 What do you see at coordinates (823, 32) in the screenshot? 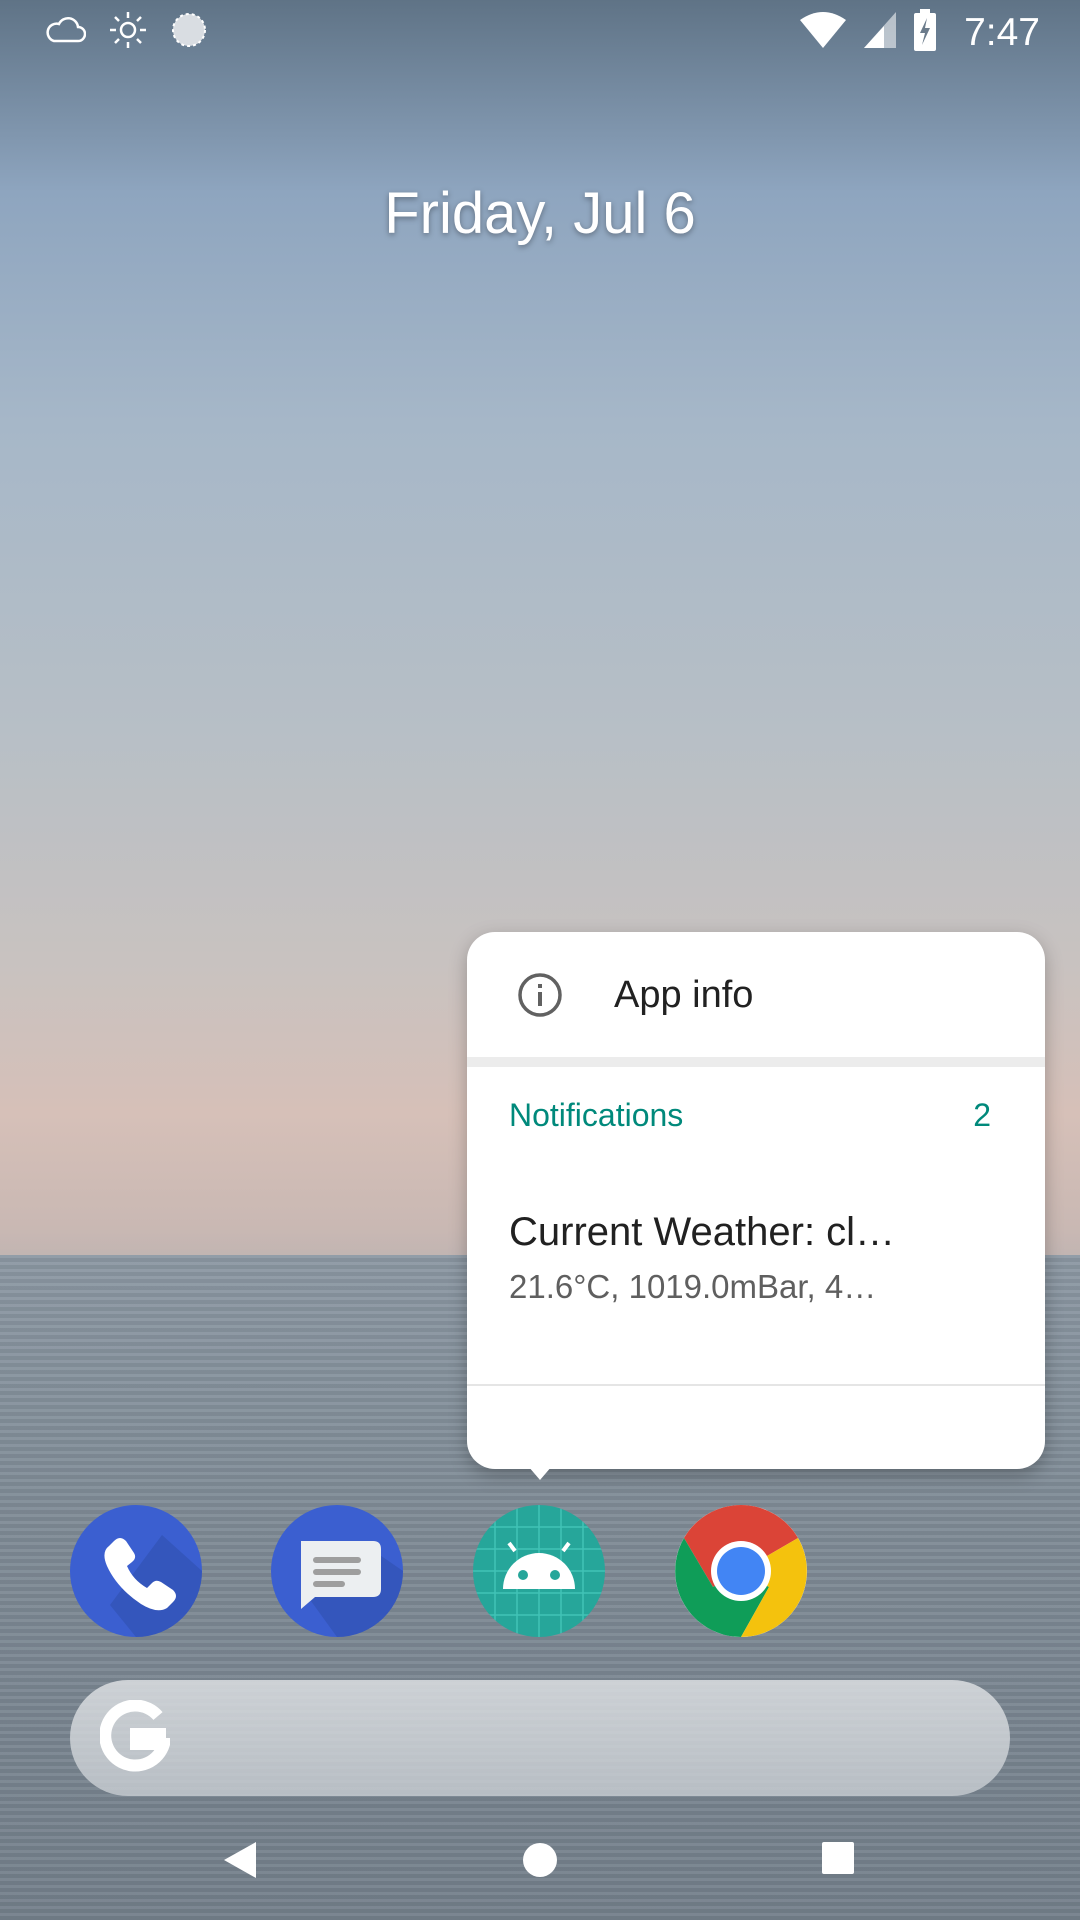
I see `wifi-icon` at bounding box center [823, 32].